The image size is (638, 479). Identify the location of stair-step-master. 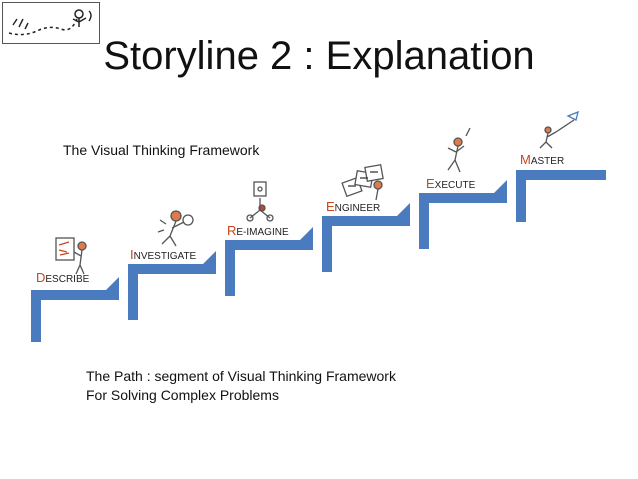
(561, 196).